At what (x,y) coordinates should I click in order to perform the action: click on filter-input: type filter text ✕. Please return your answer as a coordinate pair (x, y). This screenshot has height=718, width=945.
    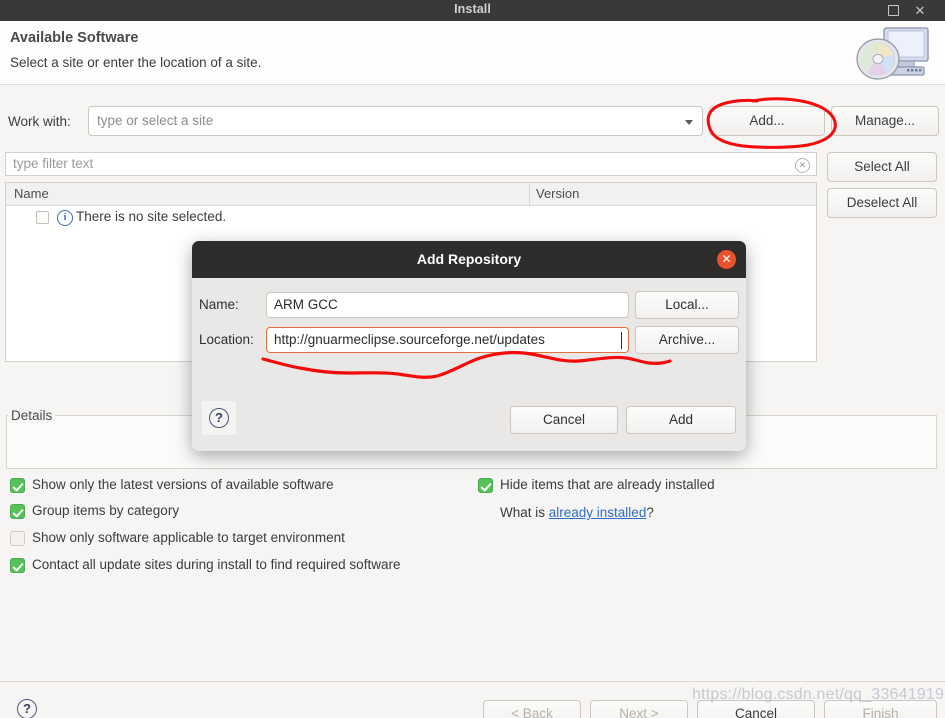
    Looking at the image, I should click on (411, 164).